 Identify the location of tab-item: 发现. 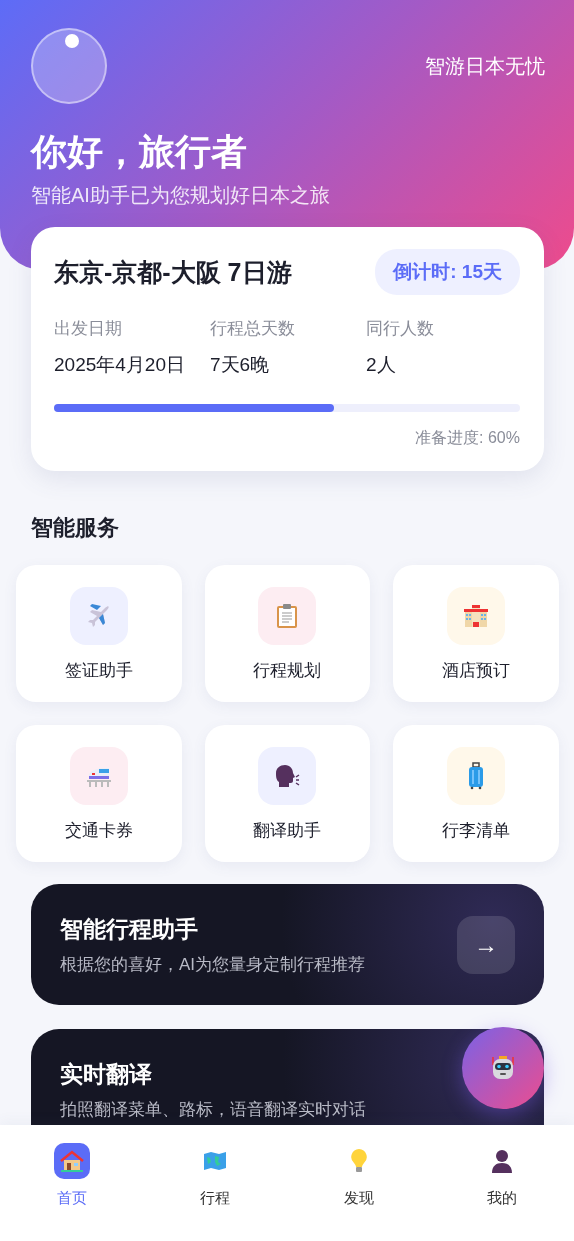
(359, 1183).